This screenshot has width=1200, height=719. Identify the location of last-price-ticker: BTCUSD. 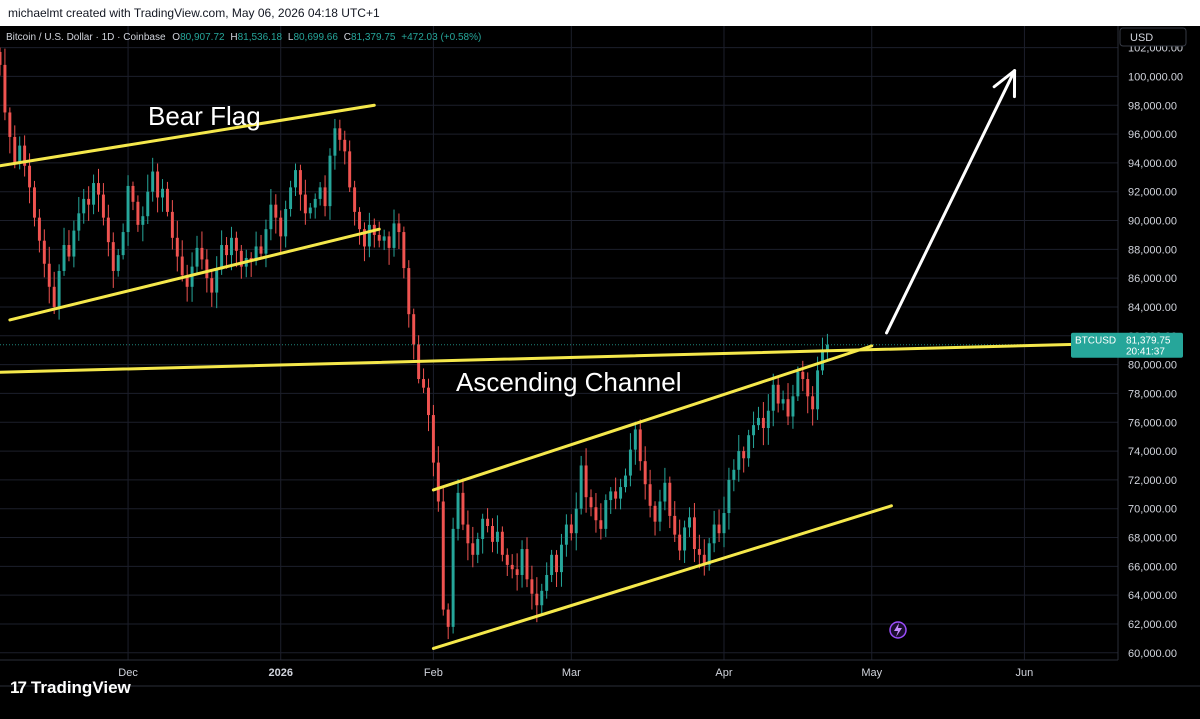
(1095, 341).